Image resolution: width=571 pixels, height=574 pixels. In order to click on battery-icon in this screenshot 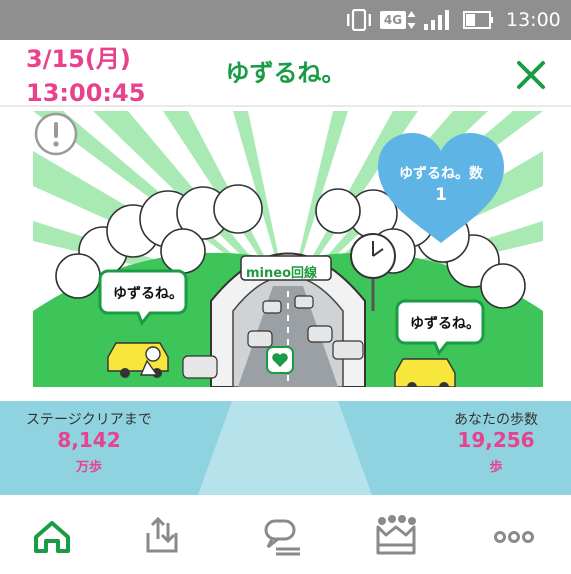, I will do `click(478, 20)`.